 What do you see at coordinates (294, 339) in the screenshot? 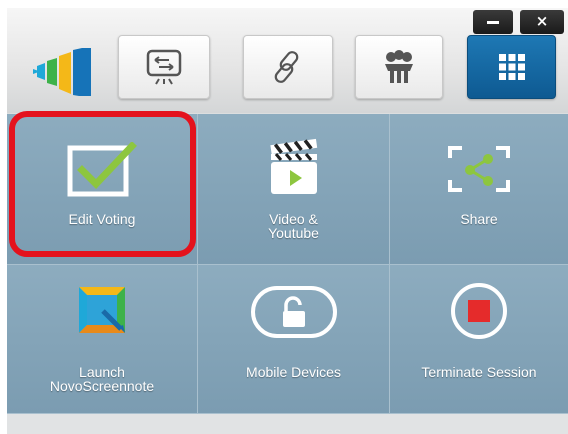
I see `tile-mobile-devices: Mobile Devices` at bounding box center [294, 339].